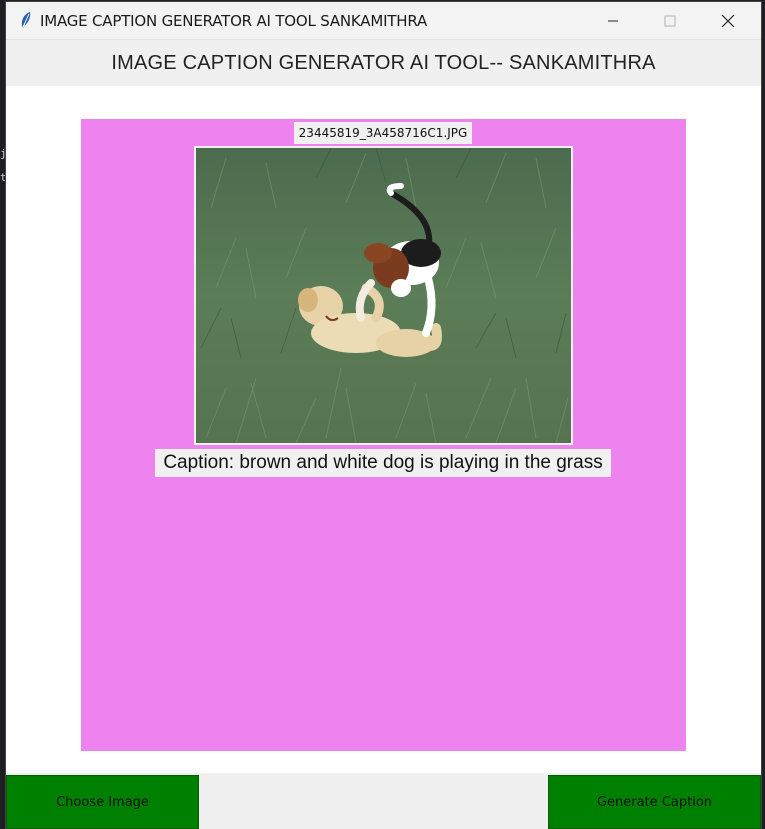 The width and height of the screenshot is (765, 829). Describe the element at coordinates (383, 133) in the screenshot. I see `filename-label: 23445819_3A458716C1.JPG` at that location.